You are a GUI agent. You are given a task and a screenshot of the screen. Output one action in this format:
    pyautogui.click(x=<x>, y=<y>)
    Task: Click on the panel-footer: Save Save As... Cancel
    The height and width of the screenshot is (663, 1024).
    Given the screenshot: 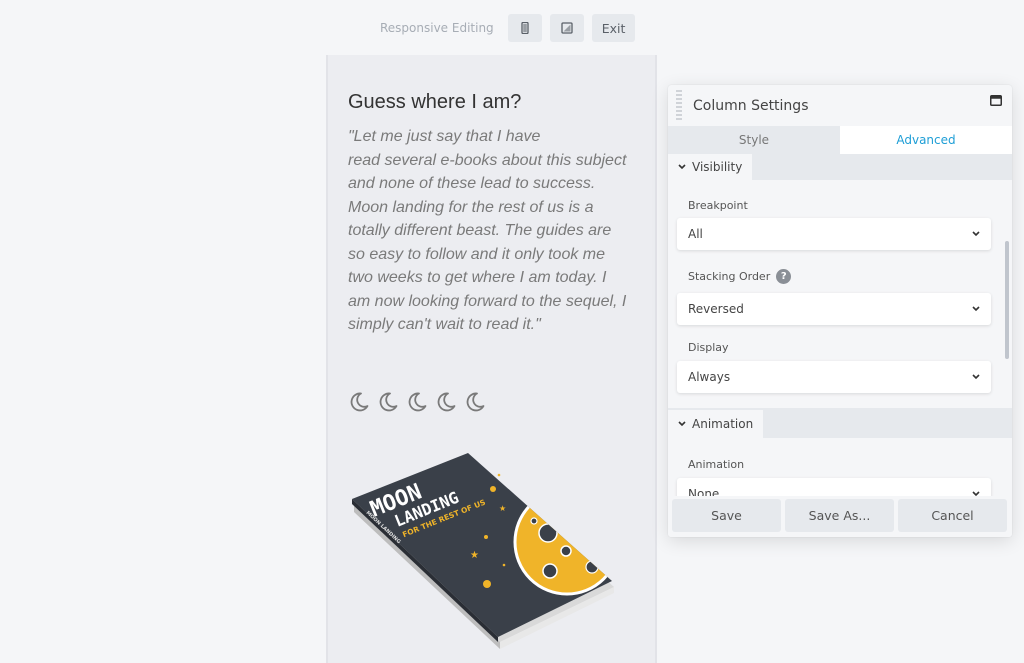 What is the action you would take?
    pyautogui.click(x=840, y=516)
    